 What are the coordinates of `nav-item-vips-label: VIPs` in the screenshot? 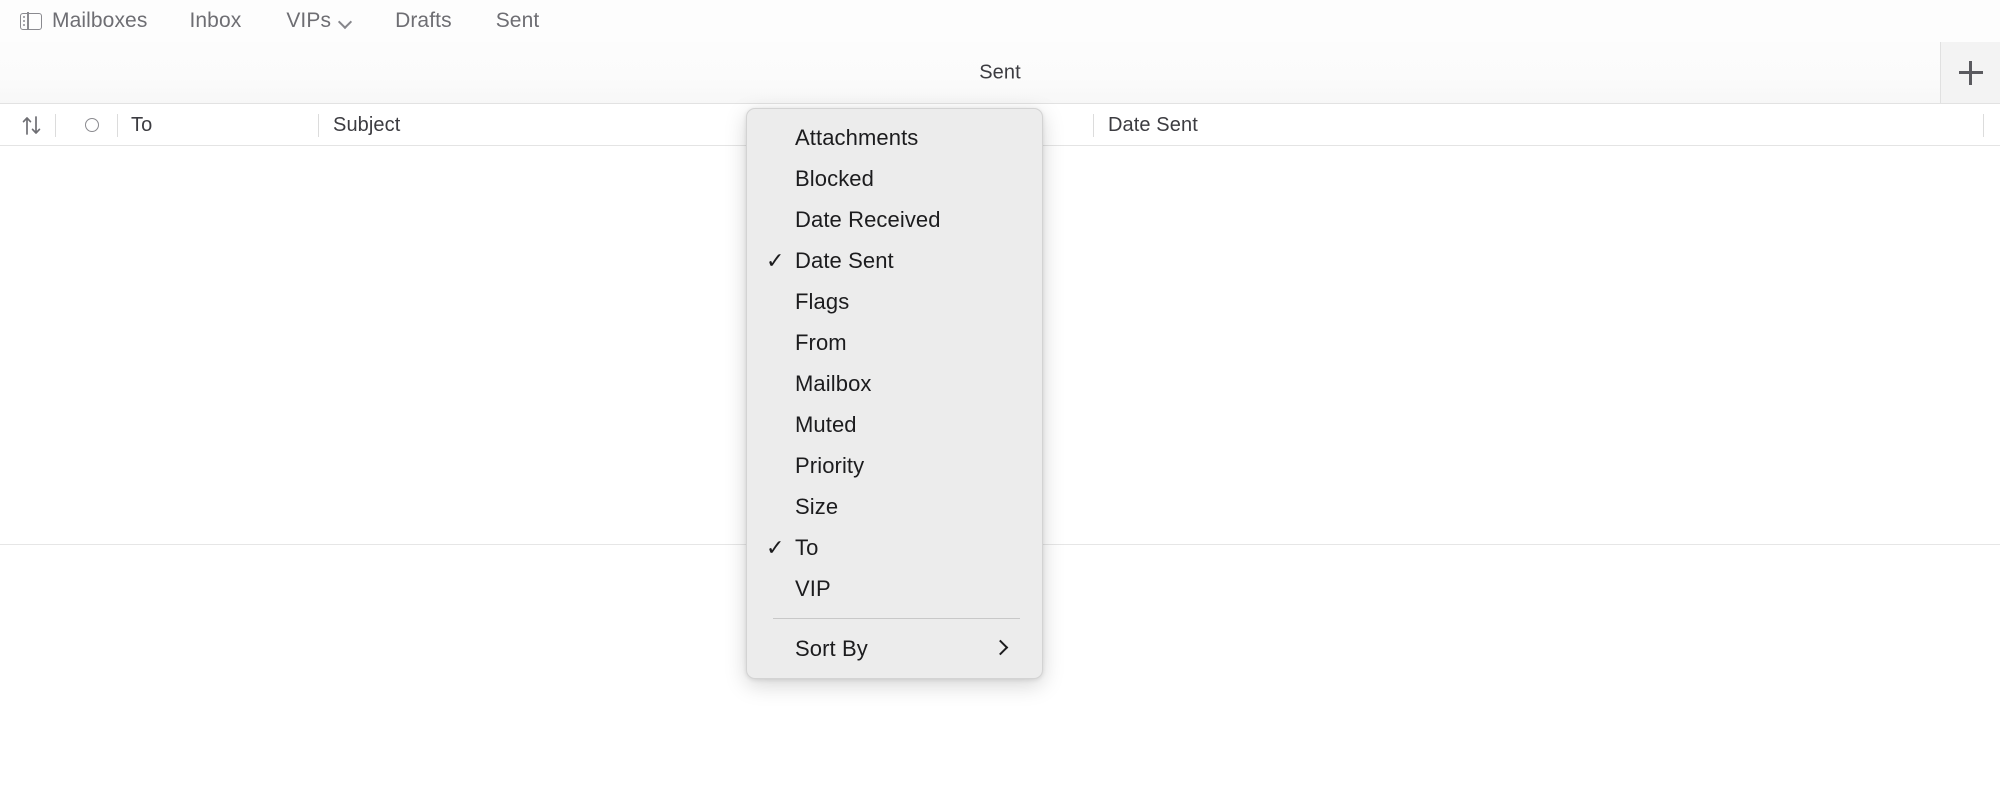 It's located at (309, 20).